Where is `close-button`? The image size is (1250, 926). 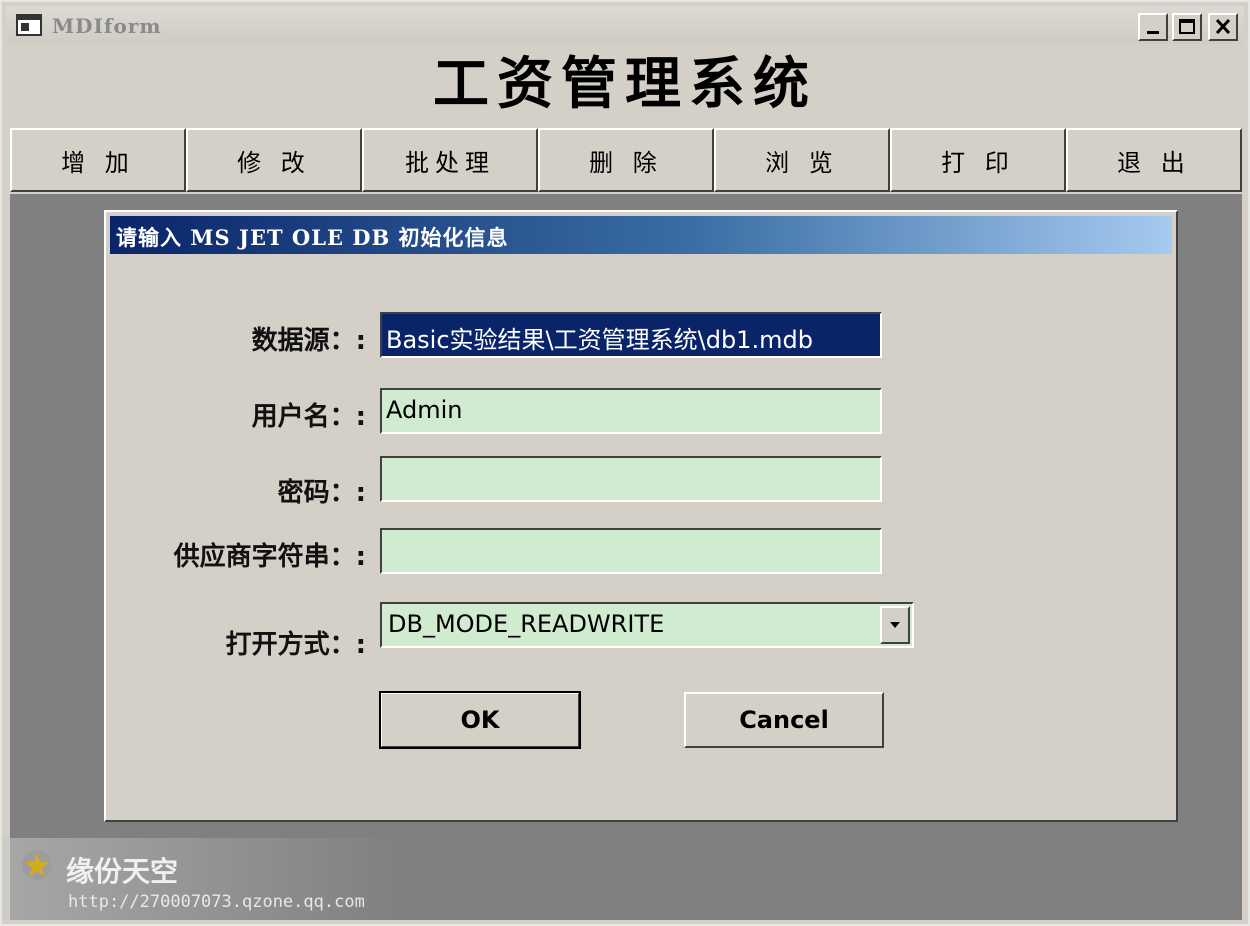
close-button is located at coordinates (1223, 27).